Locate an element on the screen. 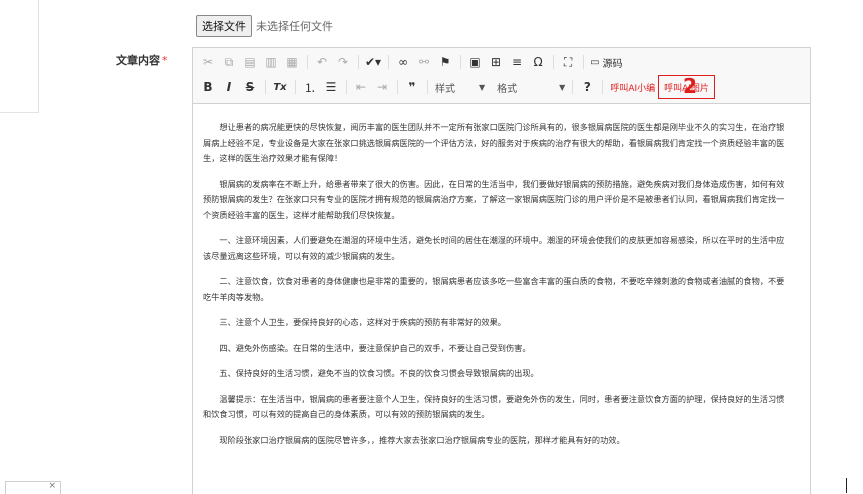 The width and height of the screenshot is (863, 494). link-icon: ∞ is located at coordinates (403, 62).